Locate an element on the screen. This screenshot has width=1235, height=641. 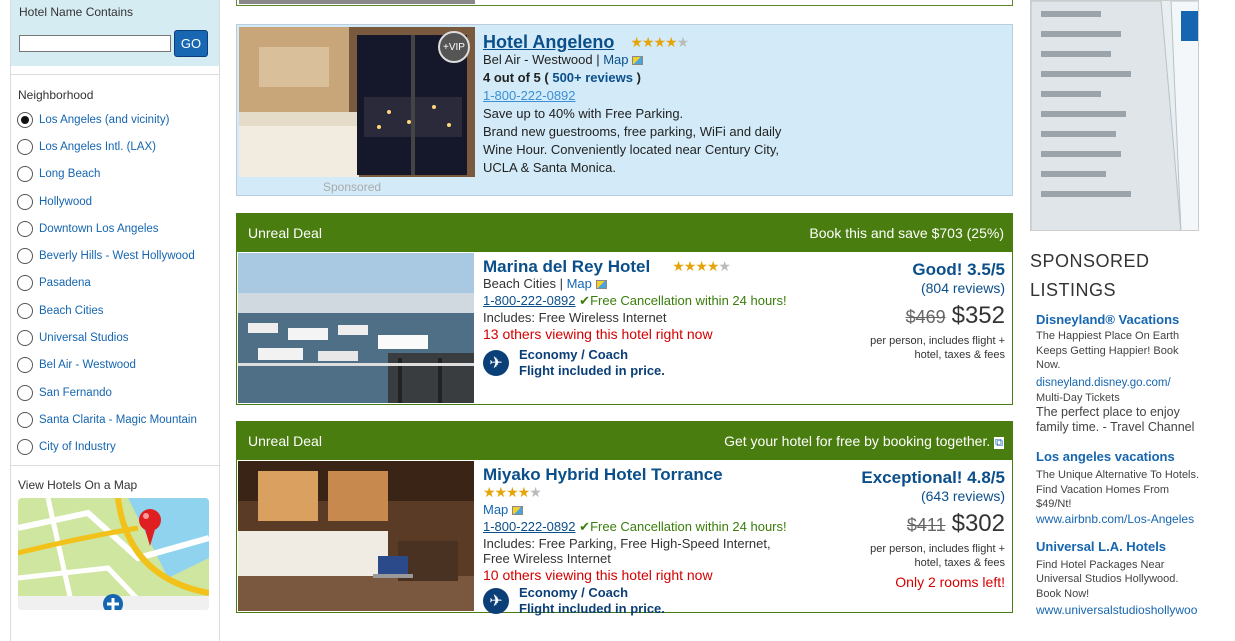
external-link-icon: ⧉ is located at coordinates (999, 442).